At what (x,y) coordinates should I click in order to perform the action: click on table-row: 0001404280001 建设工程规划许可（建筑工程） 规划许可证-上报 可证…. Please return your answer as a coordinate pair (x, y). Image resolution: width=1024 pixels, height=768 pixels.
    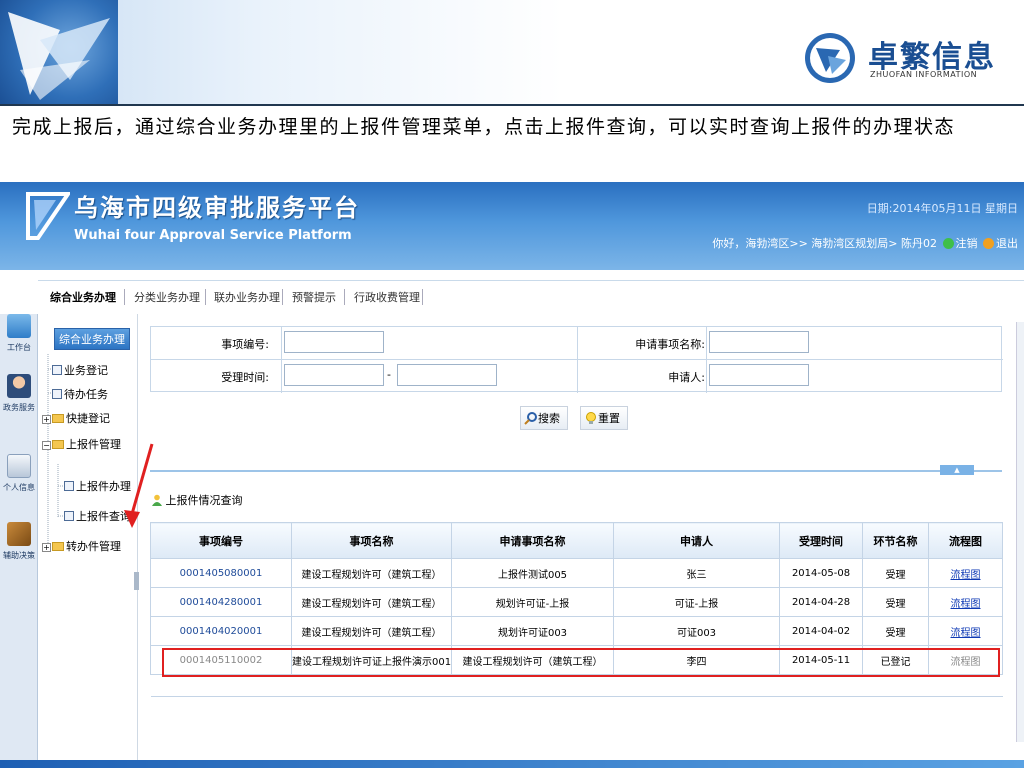
    Looking at the image, I should click on (576, 602).